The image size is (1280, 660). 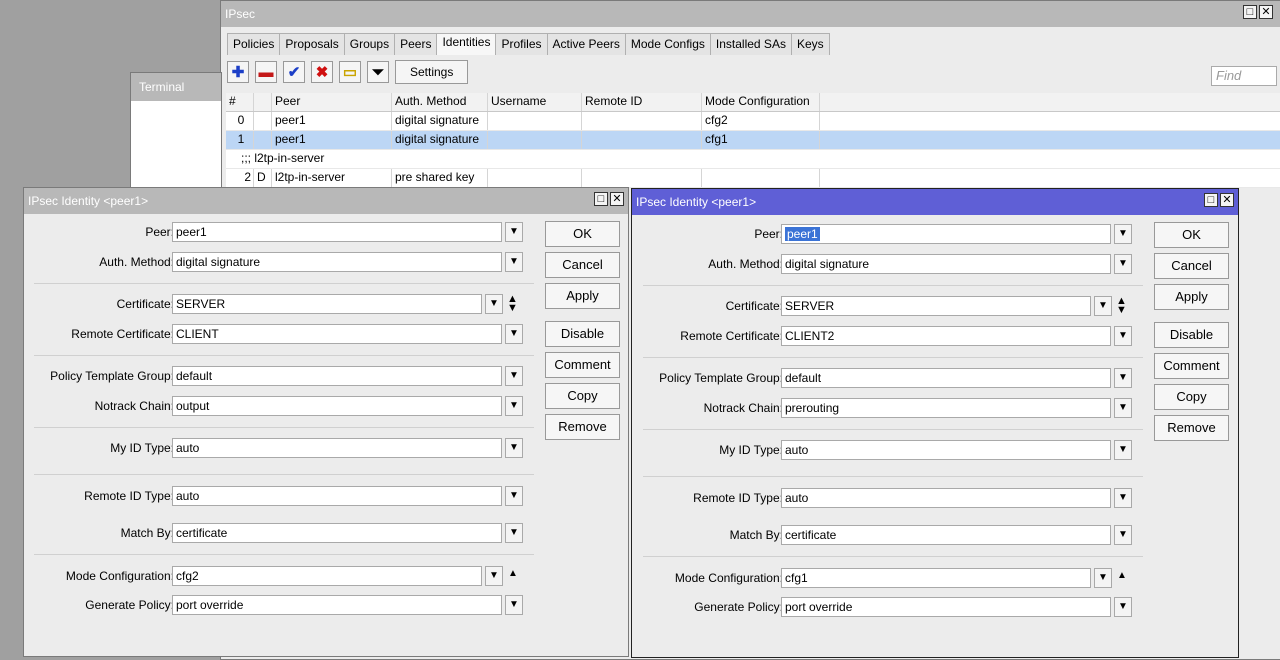 What do you see at coordinates (466, 44) in the screenshot?
I see `tab-identities: Identities` at bounding box center [466, 44].